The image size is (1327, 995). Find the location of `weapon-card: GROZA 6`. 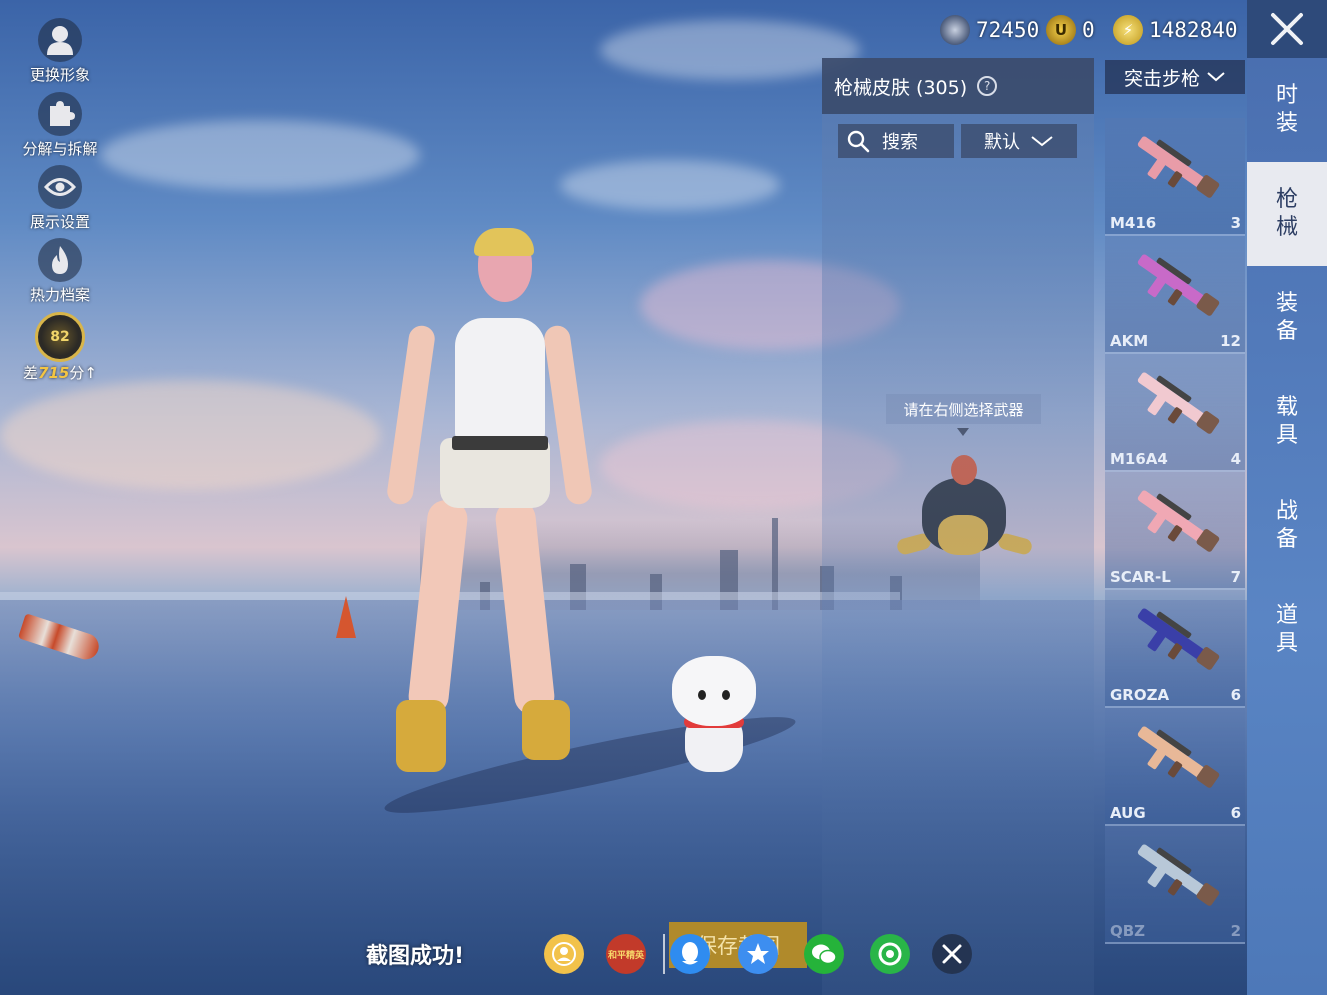

weapon-card: GROZA 6 is located at coordinates (1175, 649).